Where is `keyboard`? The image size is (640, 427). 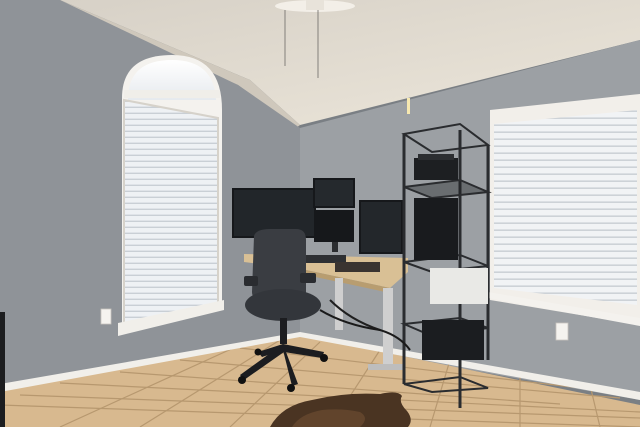 keyboard is located at coordinates (326, 259).